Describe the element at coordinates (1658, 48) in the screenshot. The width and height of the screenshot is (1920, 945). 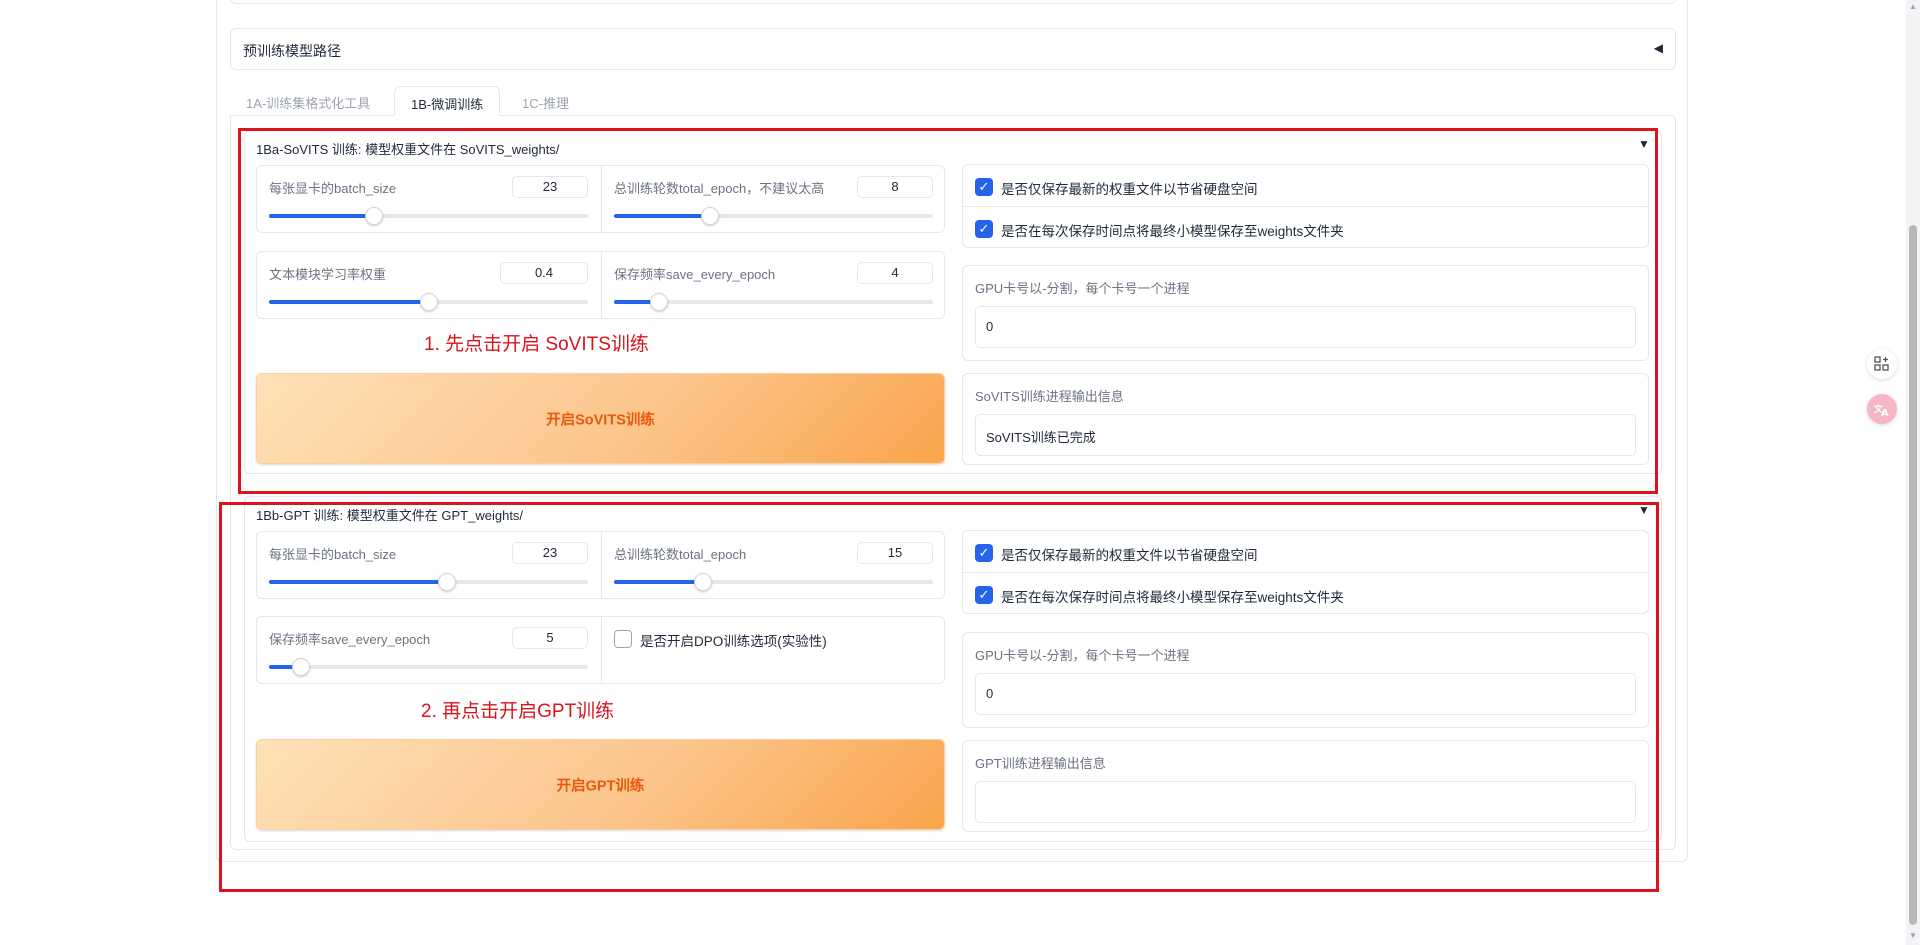
I see `caret-left-icon: ◀` at that location.